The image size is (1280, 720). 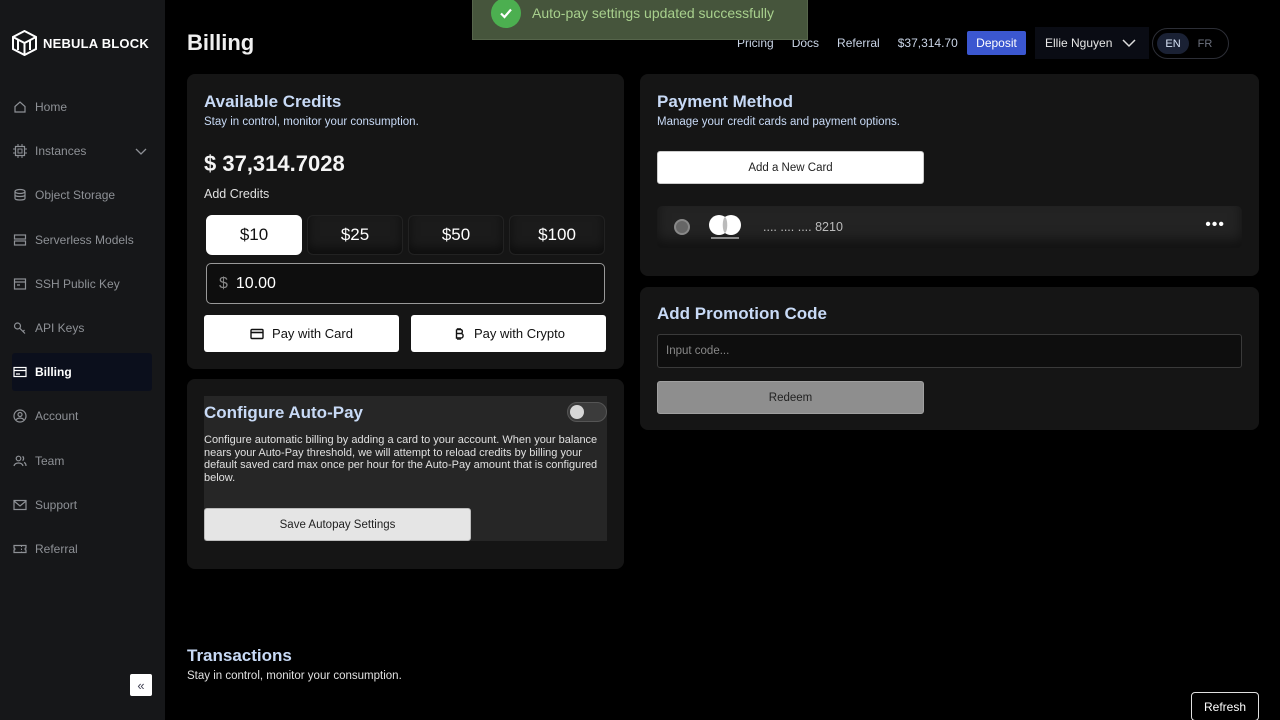 I want to click on pay-card-label: Pay with Card, so click(x=312, y=333).